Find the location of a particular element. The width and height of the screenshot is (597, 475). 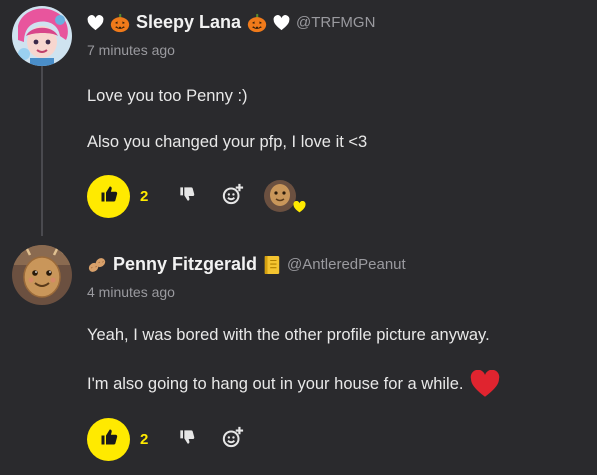

author-row: Penny Fitzgerald @AntleredPeanut is located at coordinates (246, 264).